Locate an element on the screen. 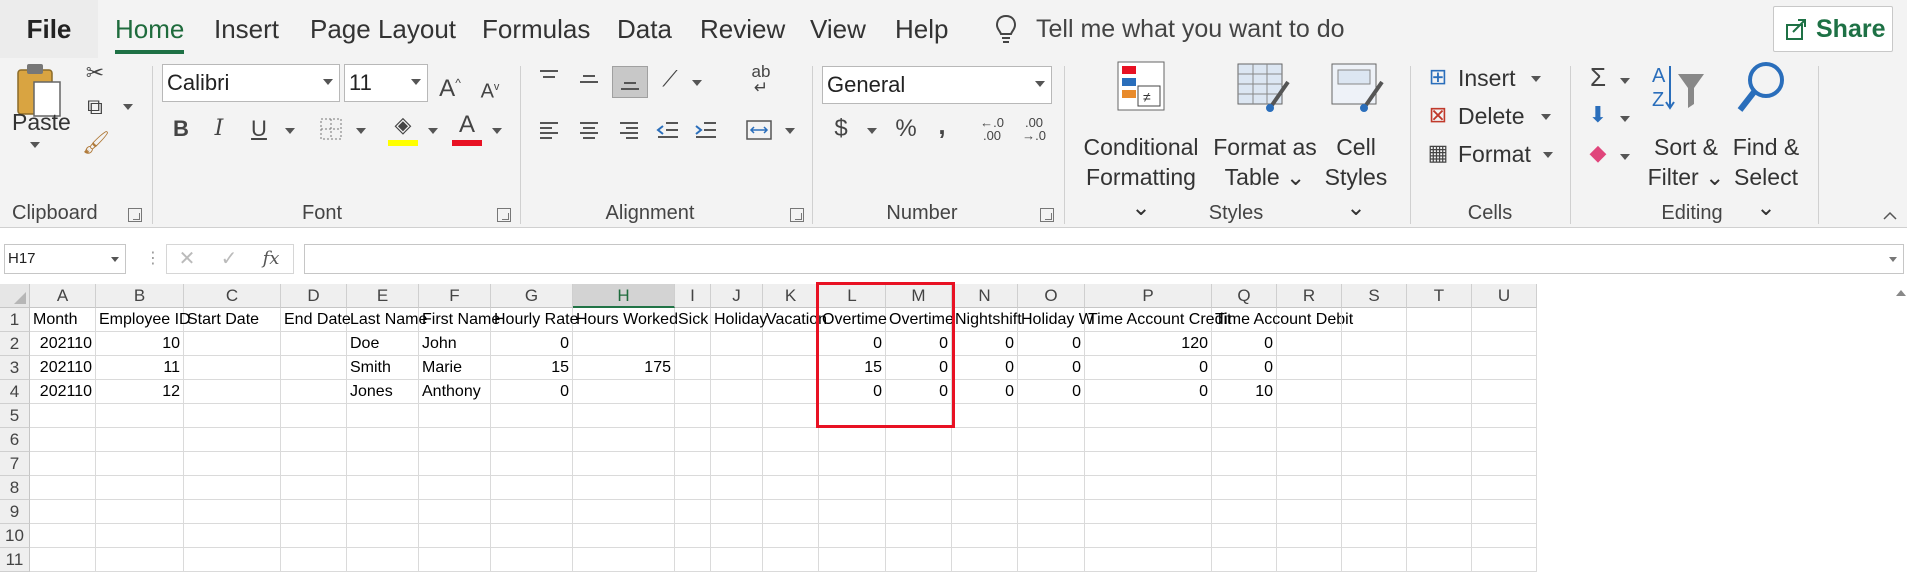 This screenshot has width=1907, height=585. borders-icon is located at coordinates (331, 129).